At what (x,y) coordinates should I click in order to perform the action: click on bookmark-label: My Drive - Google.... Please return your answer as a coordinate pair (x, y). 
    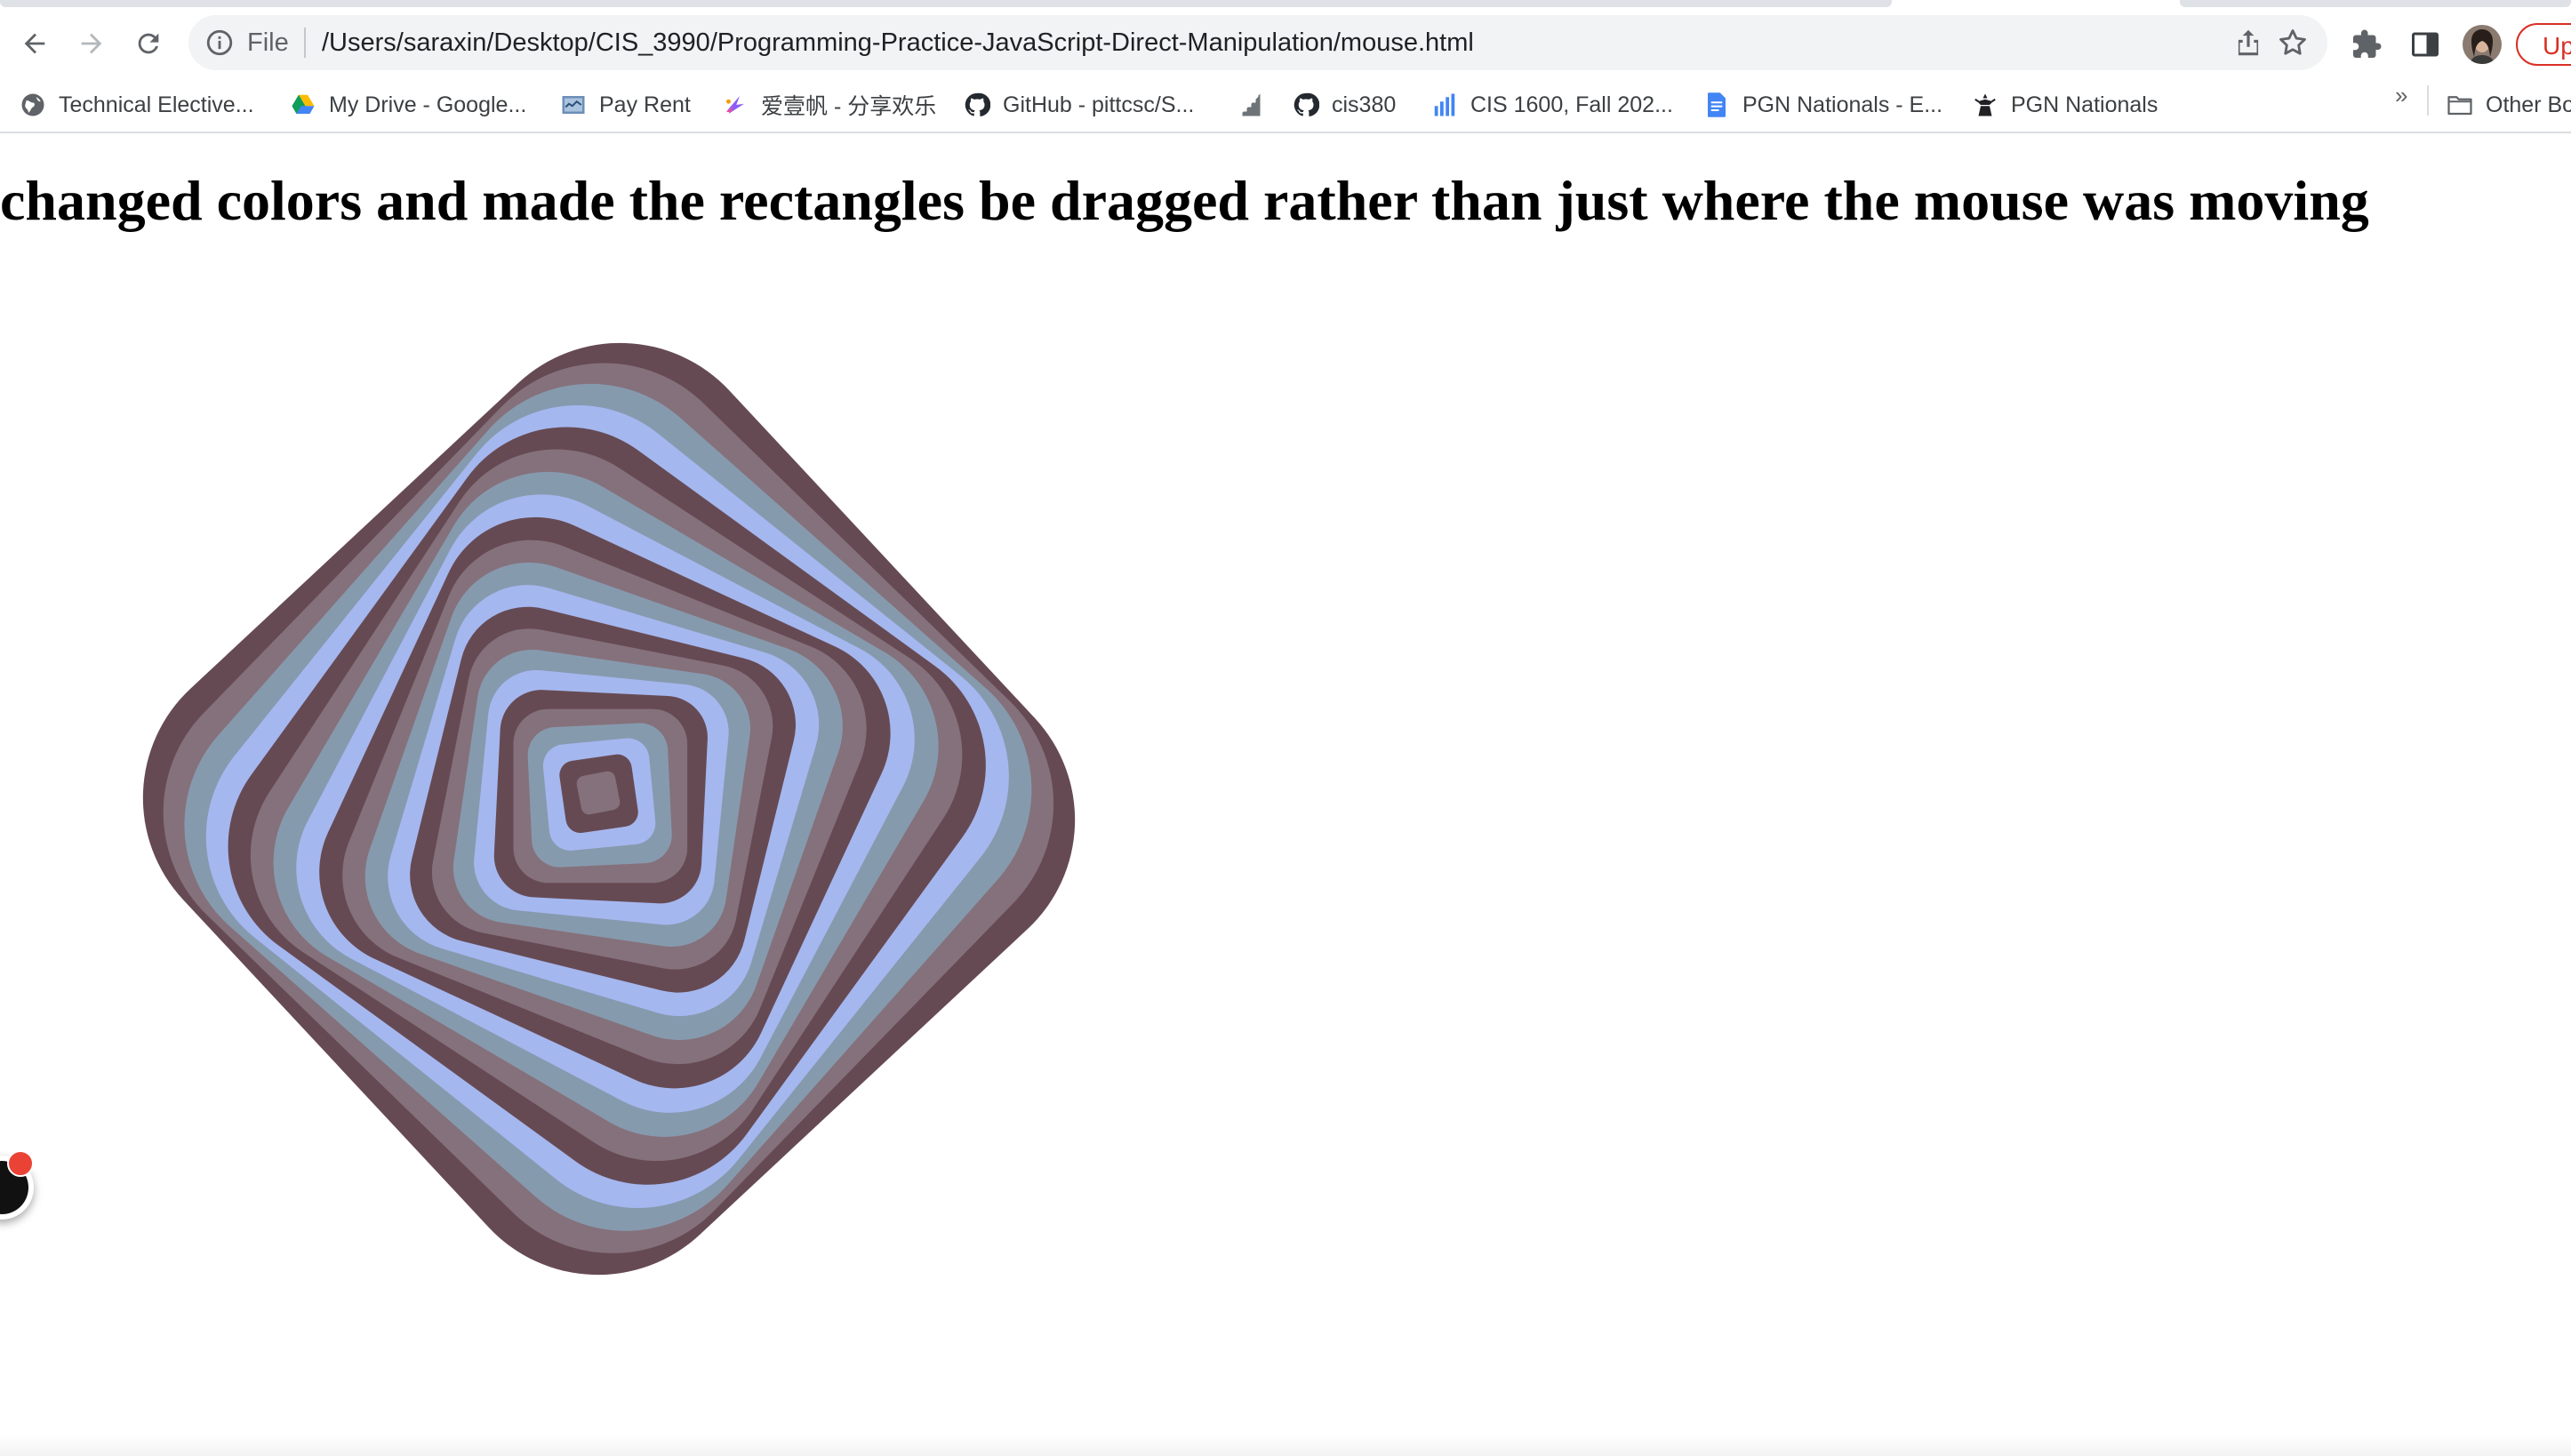
    Looking at the image, I should click on (428, 104).